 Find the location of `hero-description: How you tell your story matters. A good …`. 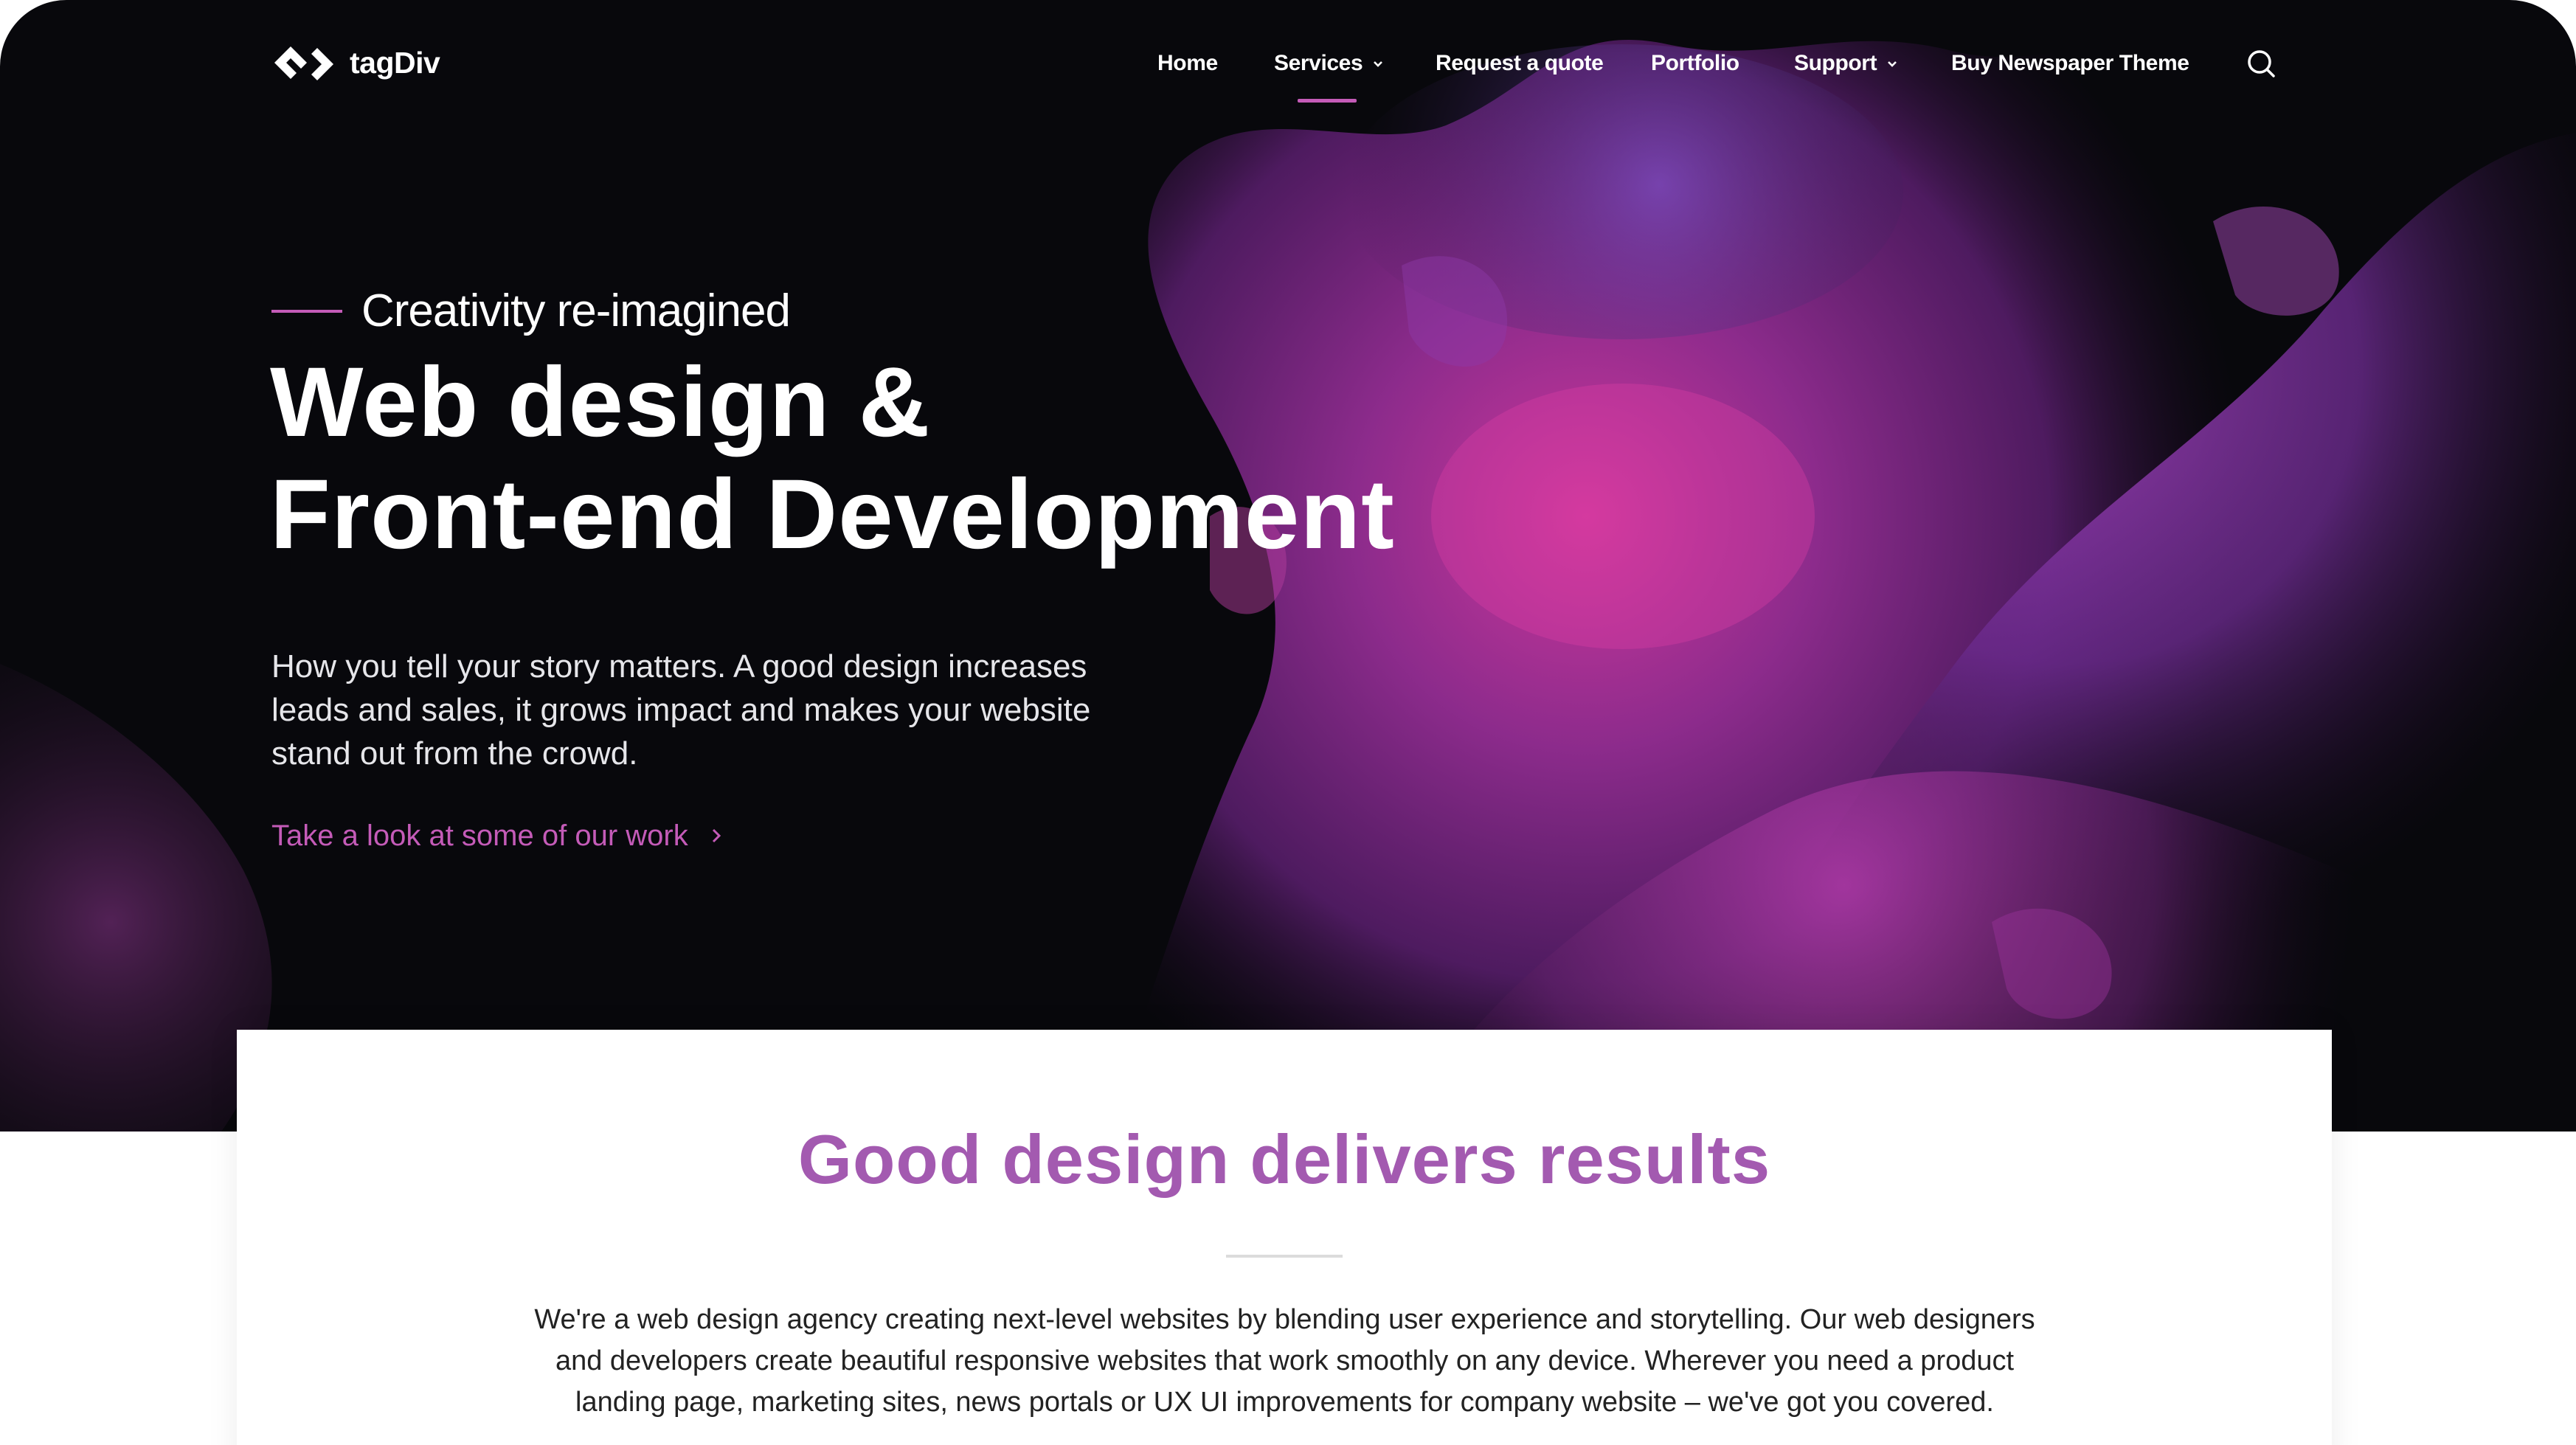

hero-description: How you tell your story matters. A good … is located at coordinates (681, 710).